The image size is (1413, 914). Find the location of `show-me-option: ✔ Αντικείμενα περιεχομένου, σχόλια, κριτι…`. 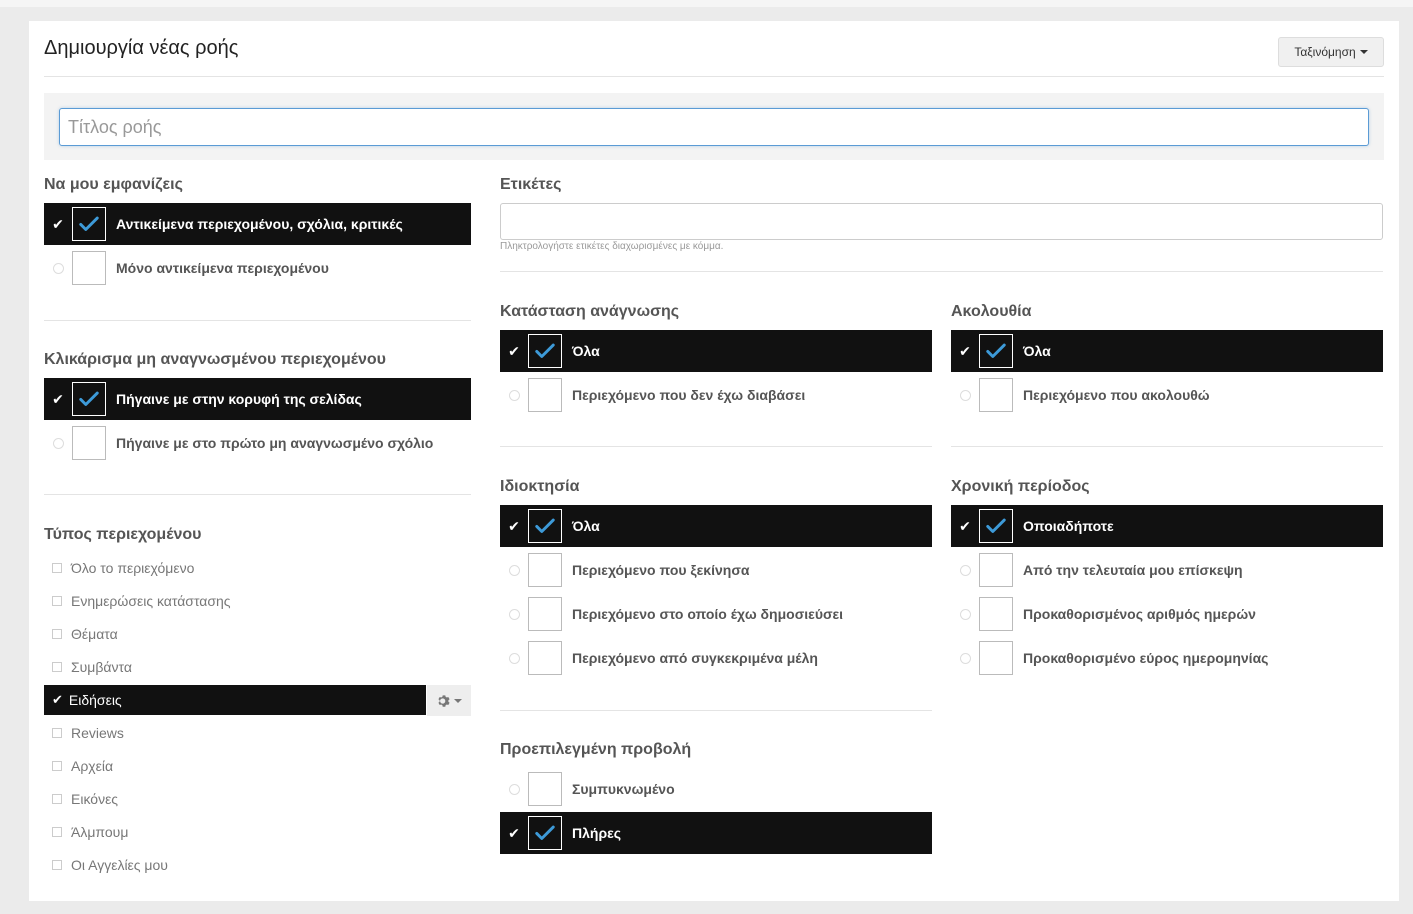

show-me-option: ✔ Αντικείμενα περιεχομένου, σχόλια, κριτι… is located at coordinates (257, 224).